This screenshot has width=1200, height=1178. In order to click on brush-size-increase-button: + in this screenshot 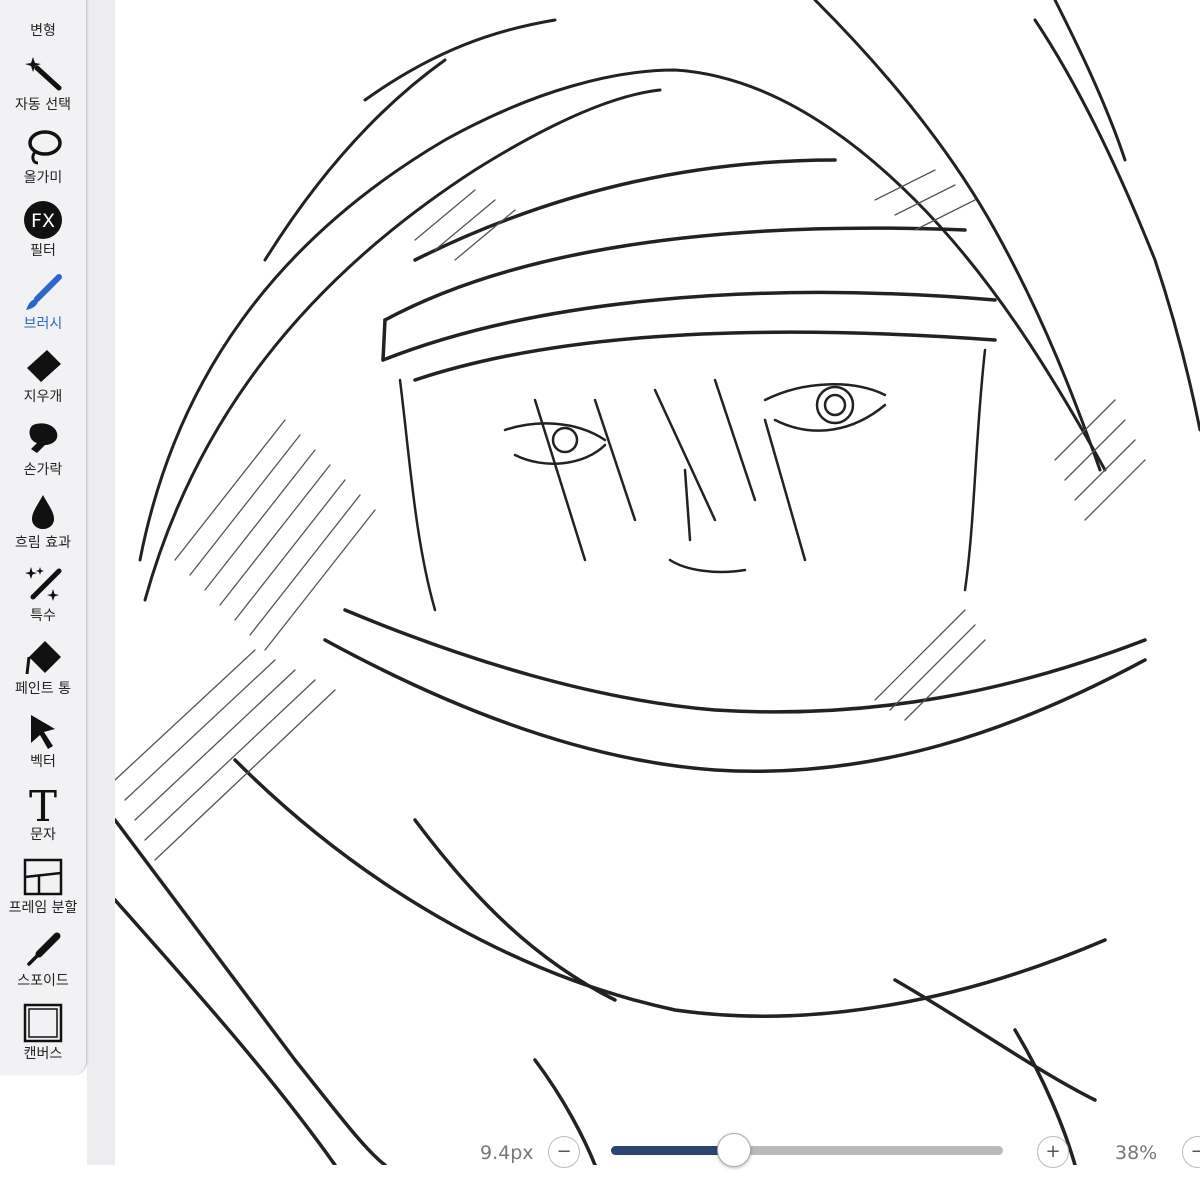, I will do `click(1053, 1152)`.